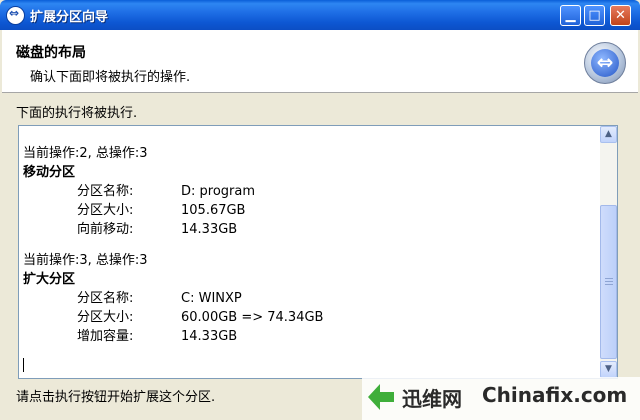 The height and width of the screenshot is (420, 640). Describe the element at coordinates (49, 279) in the screenshot. I see `operation-title: 扩大分区` at that location.